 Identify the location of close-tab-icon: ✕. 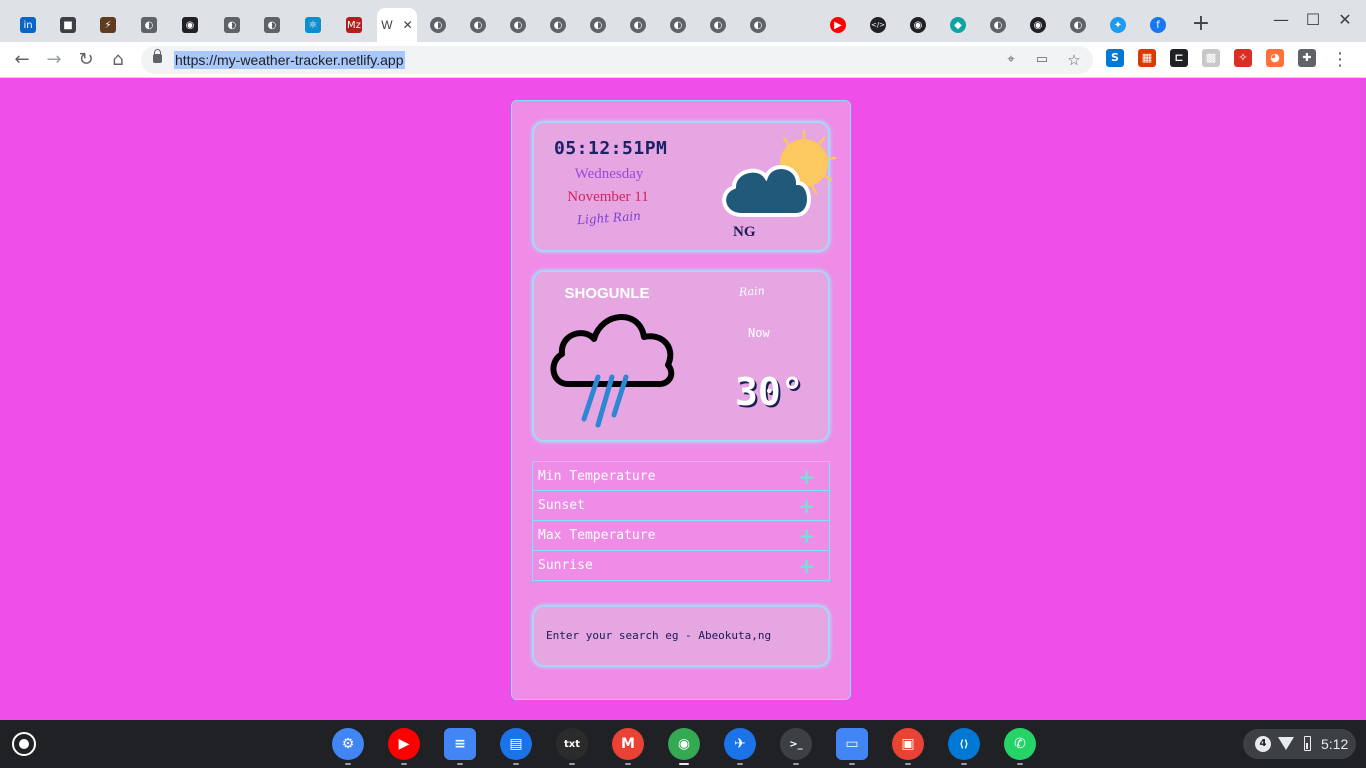
(408, 25).